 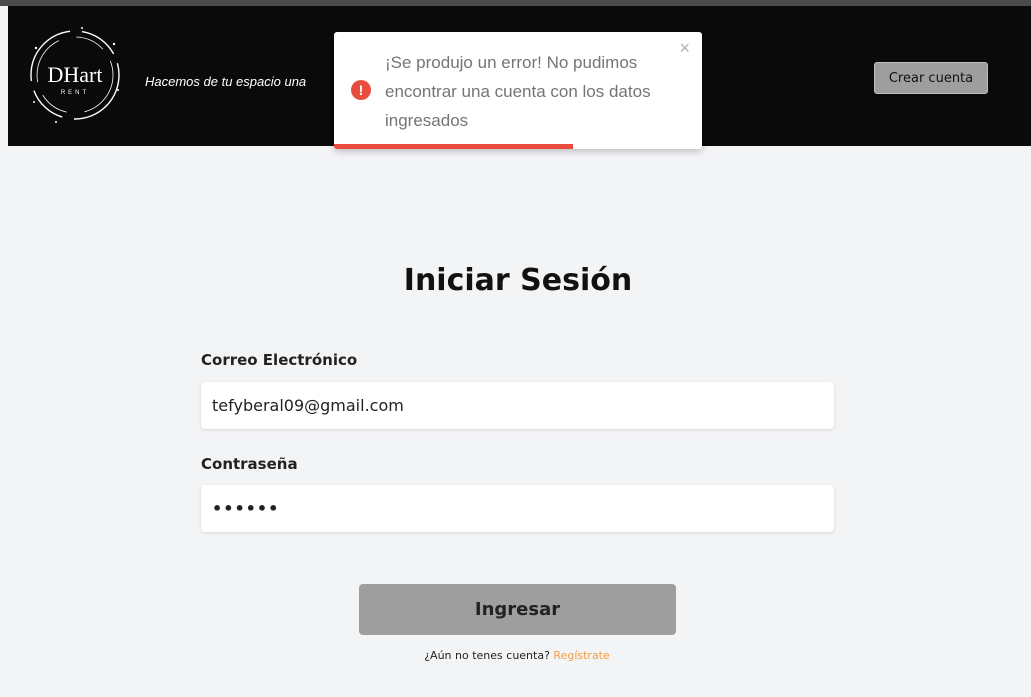 I want to click on password-field, so click(x=517, y=508).